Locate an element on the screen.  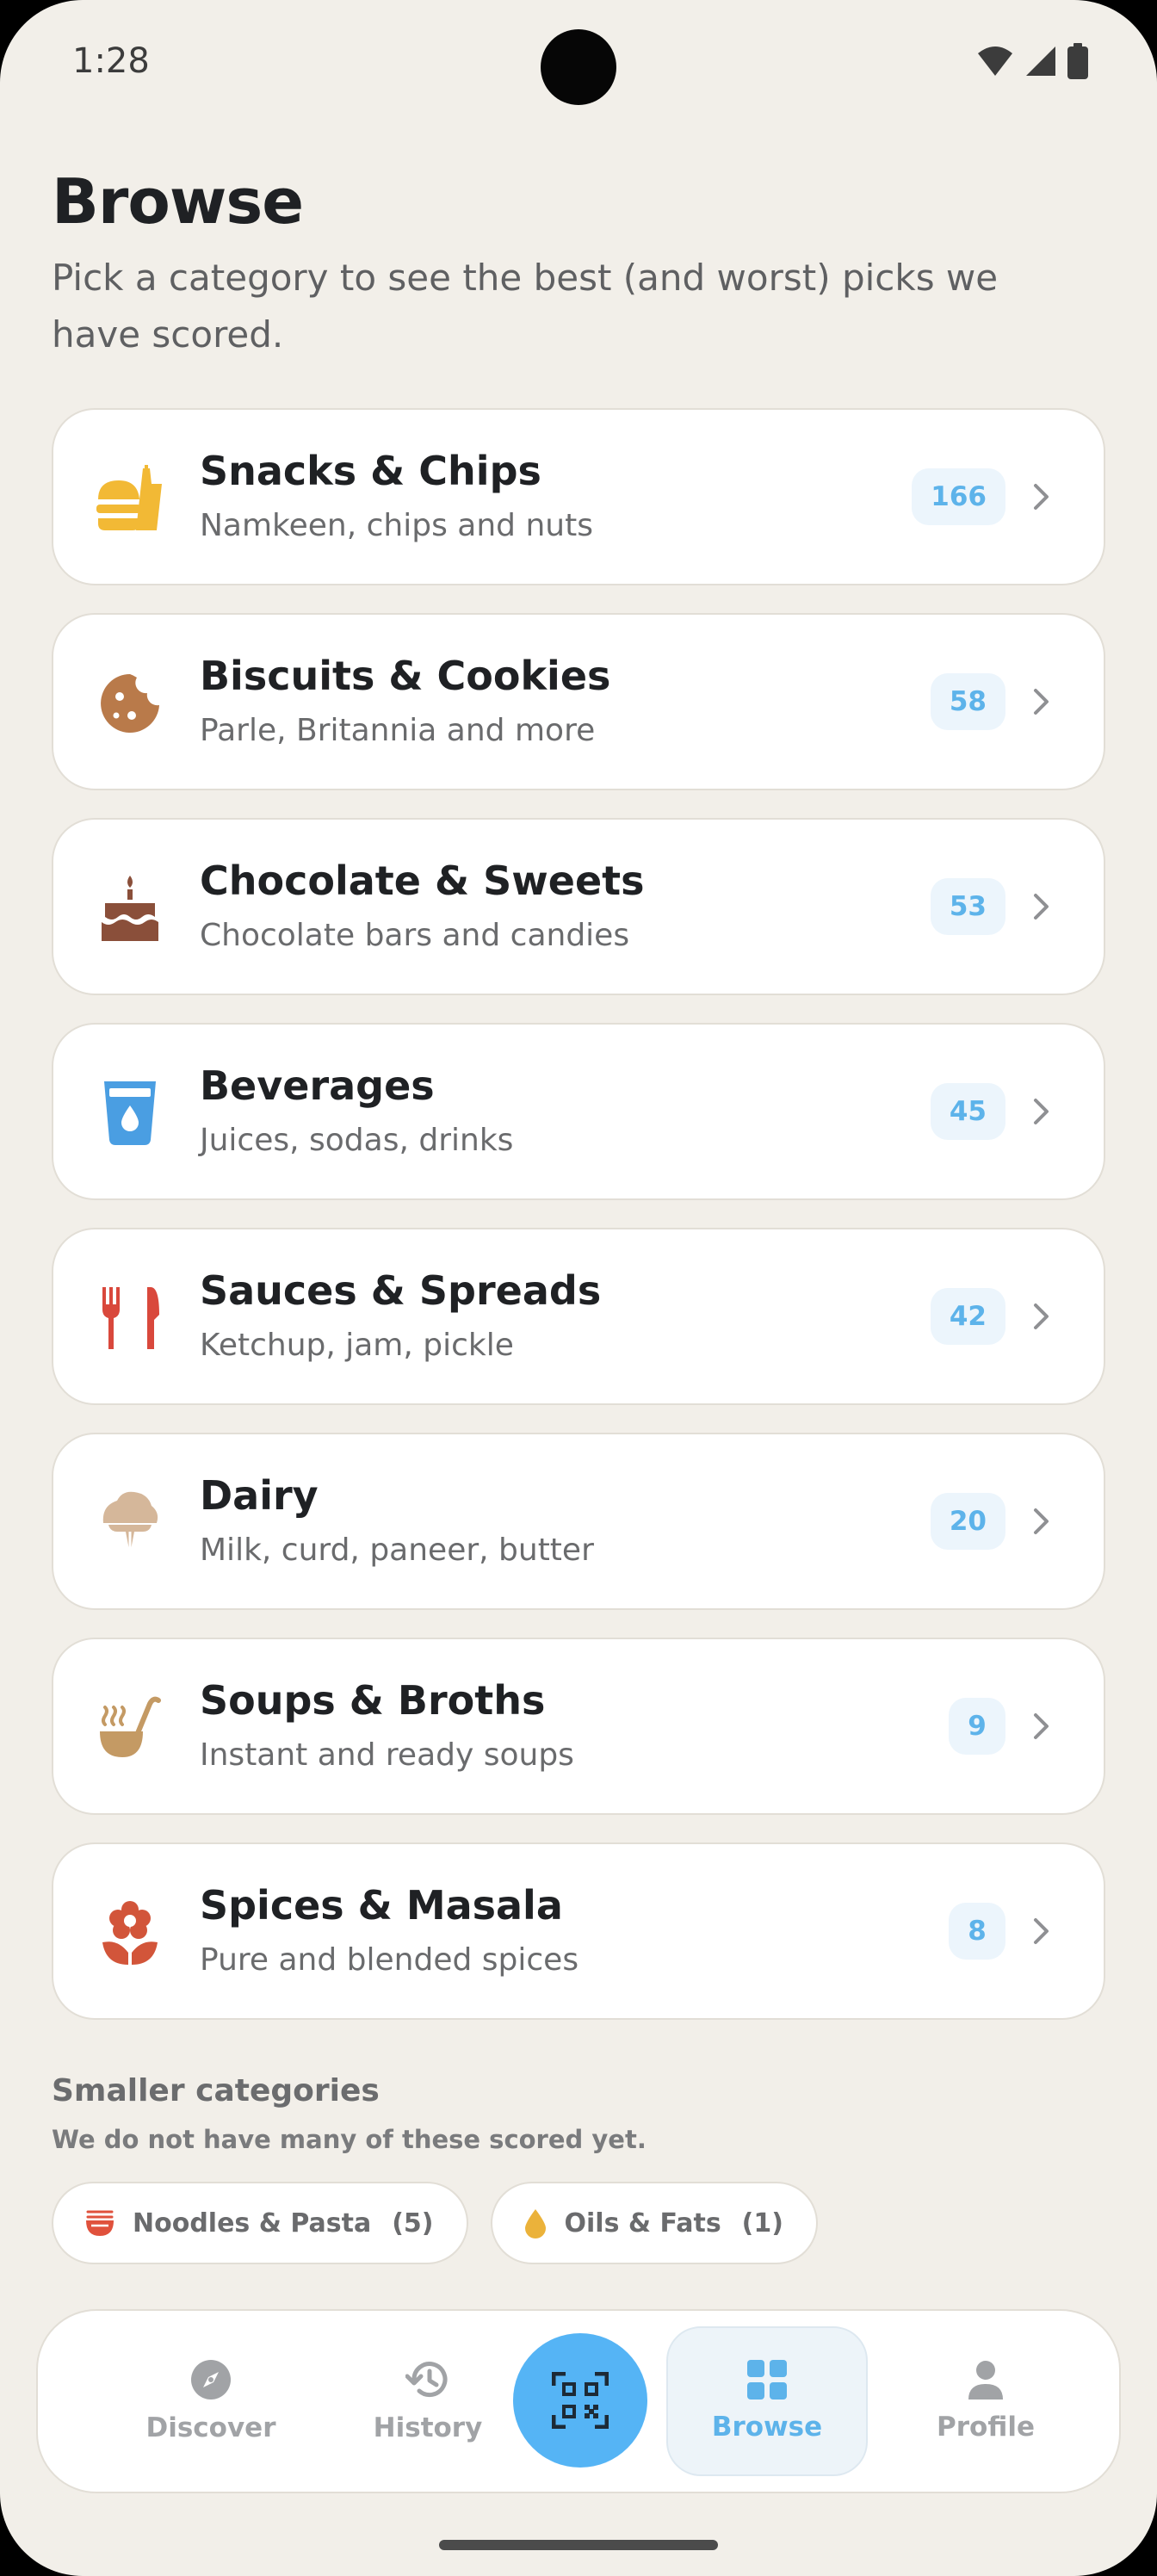
smaller-categories-subtitle: We do not have many of these scored yet. is located at coordinates (350, 2140).